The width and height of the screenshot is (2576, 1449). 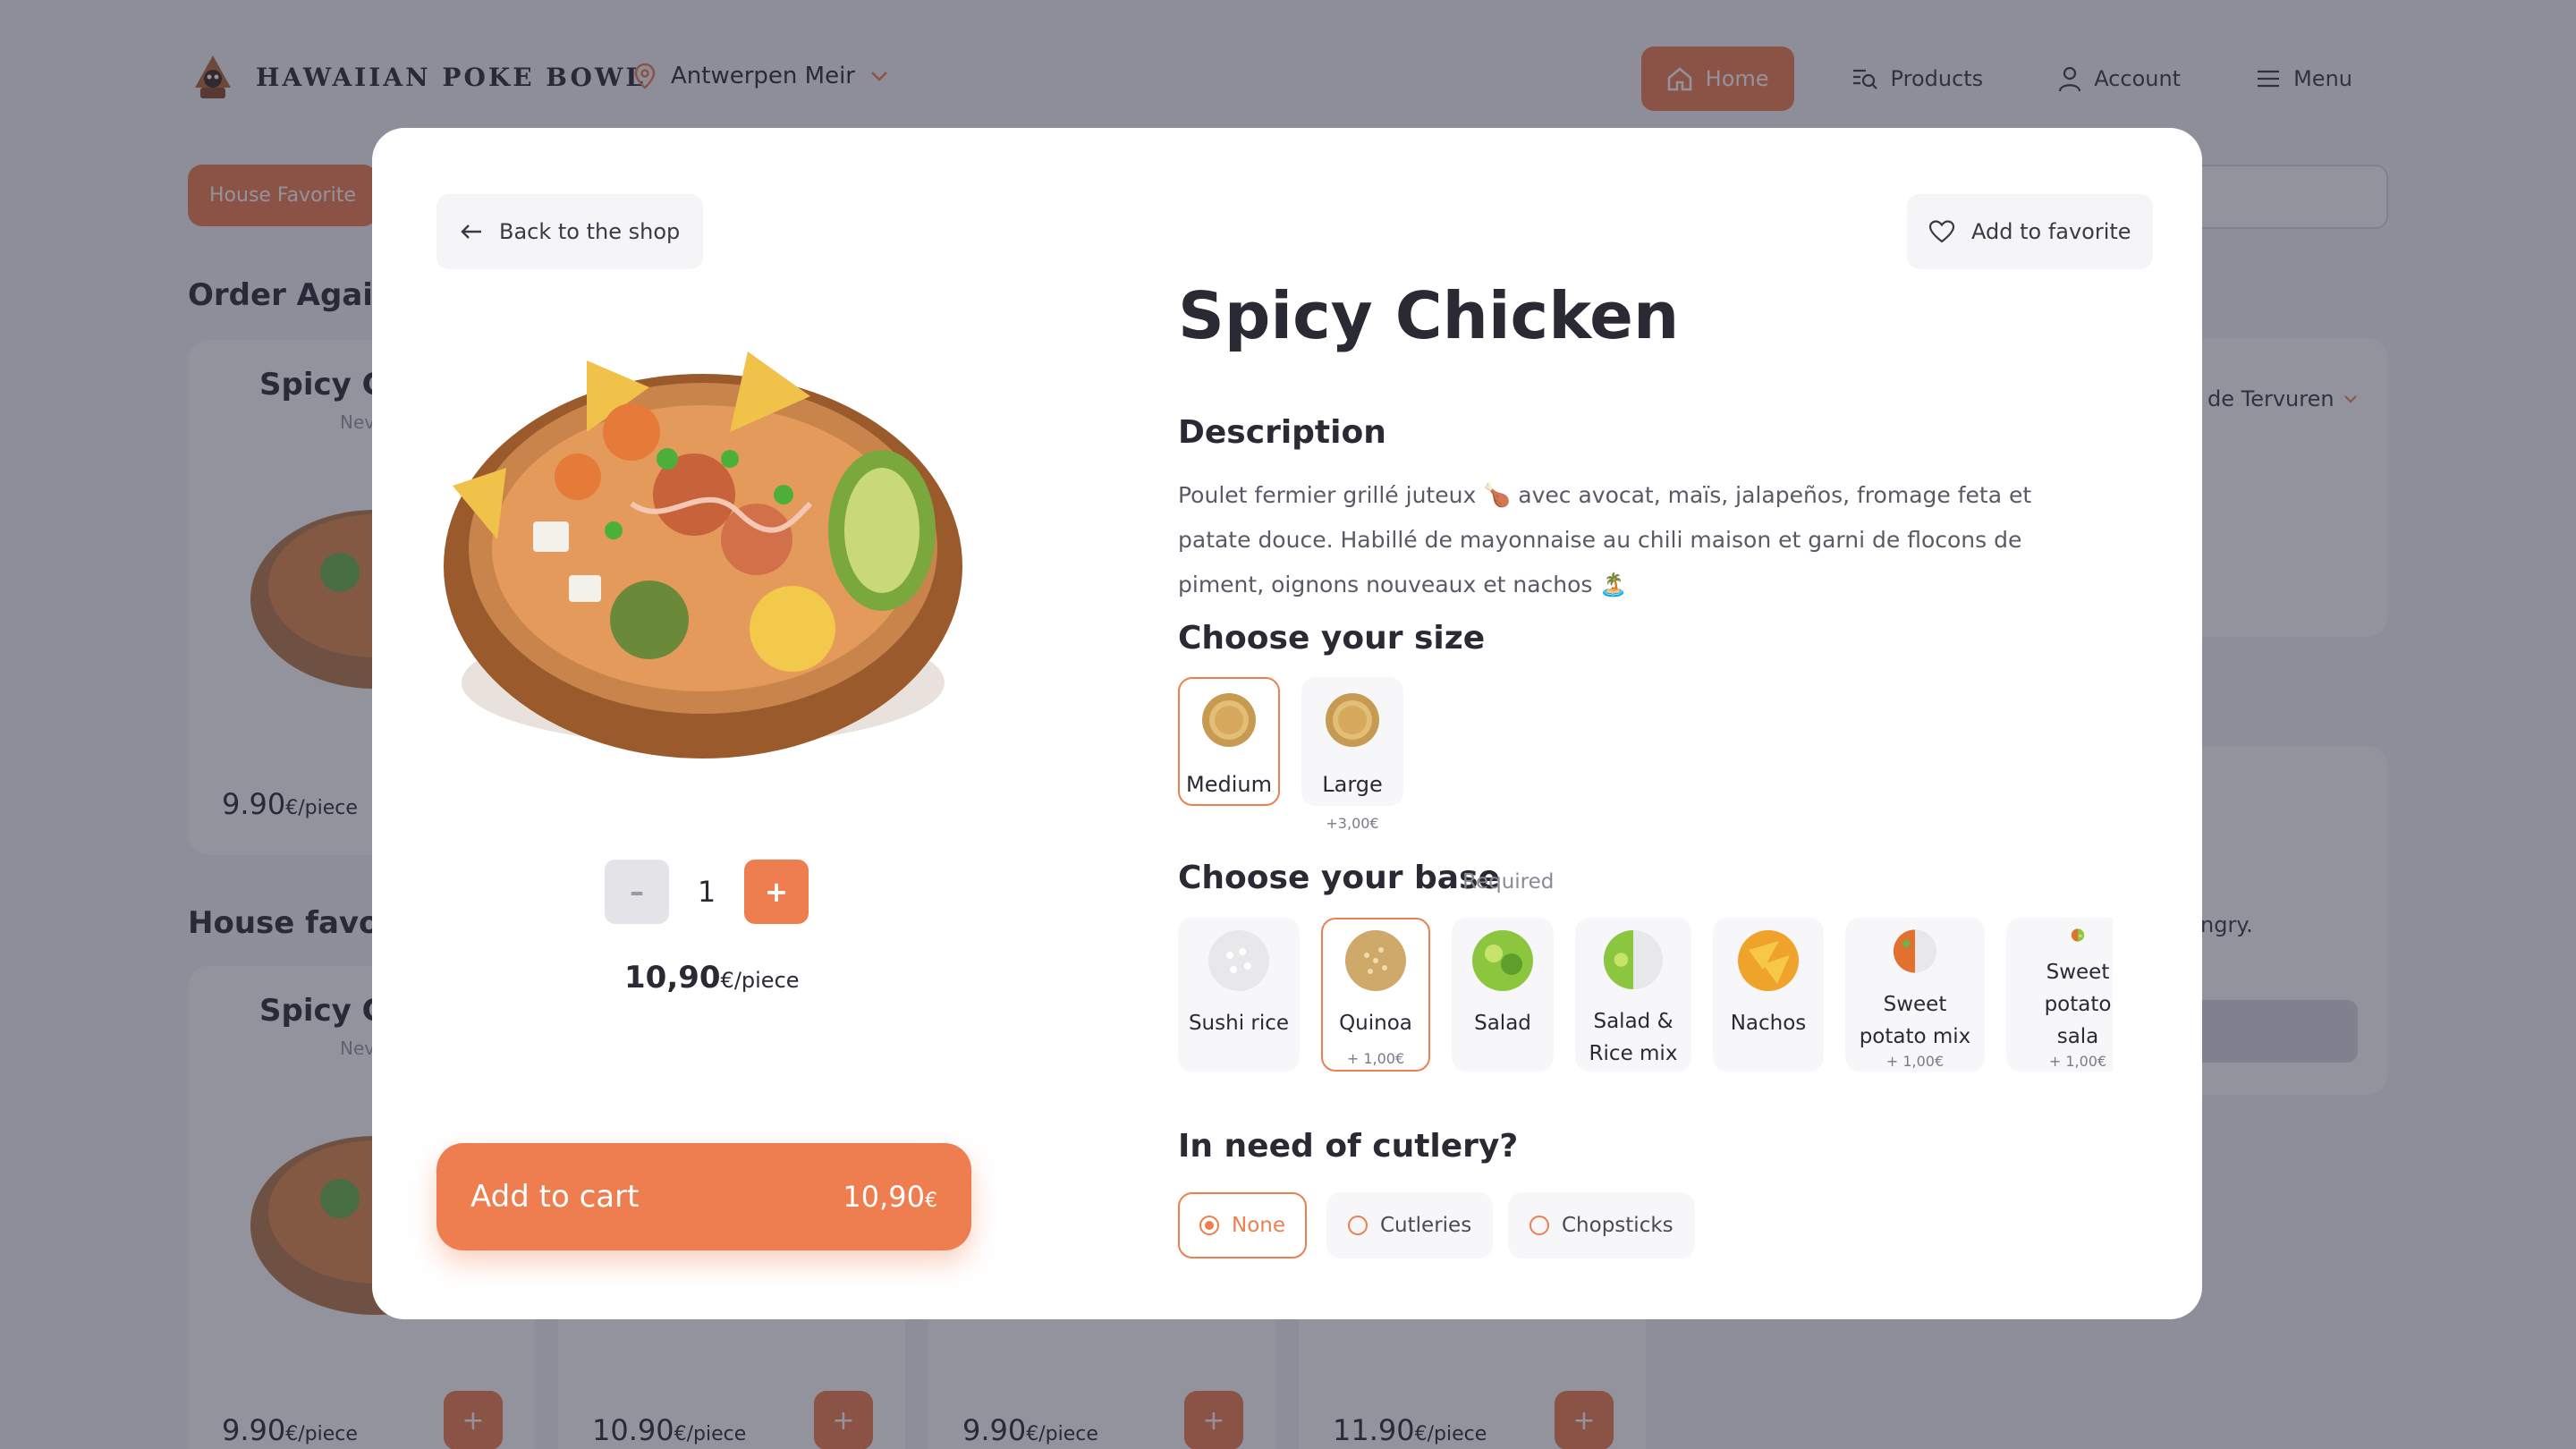 What do you see at coordinates (471, 232) in the screenshot?
I see `arrow-left-icon` at bounding box center [471, 232].